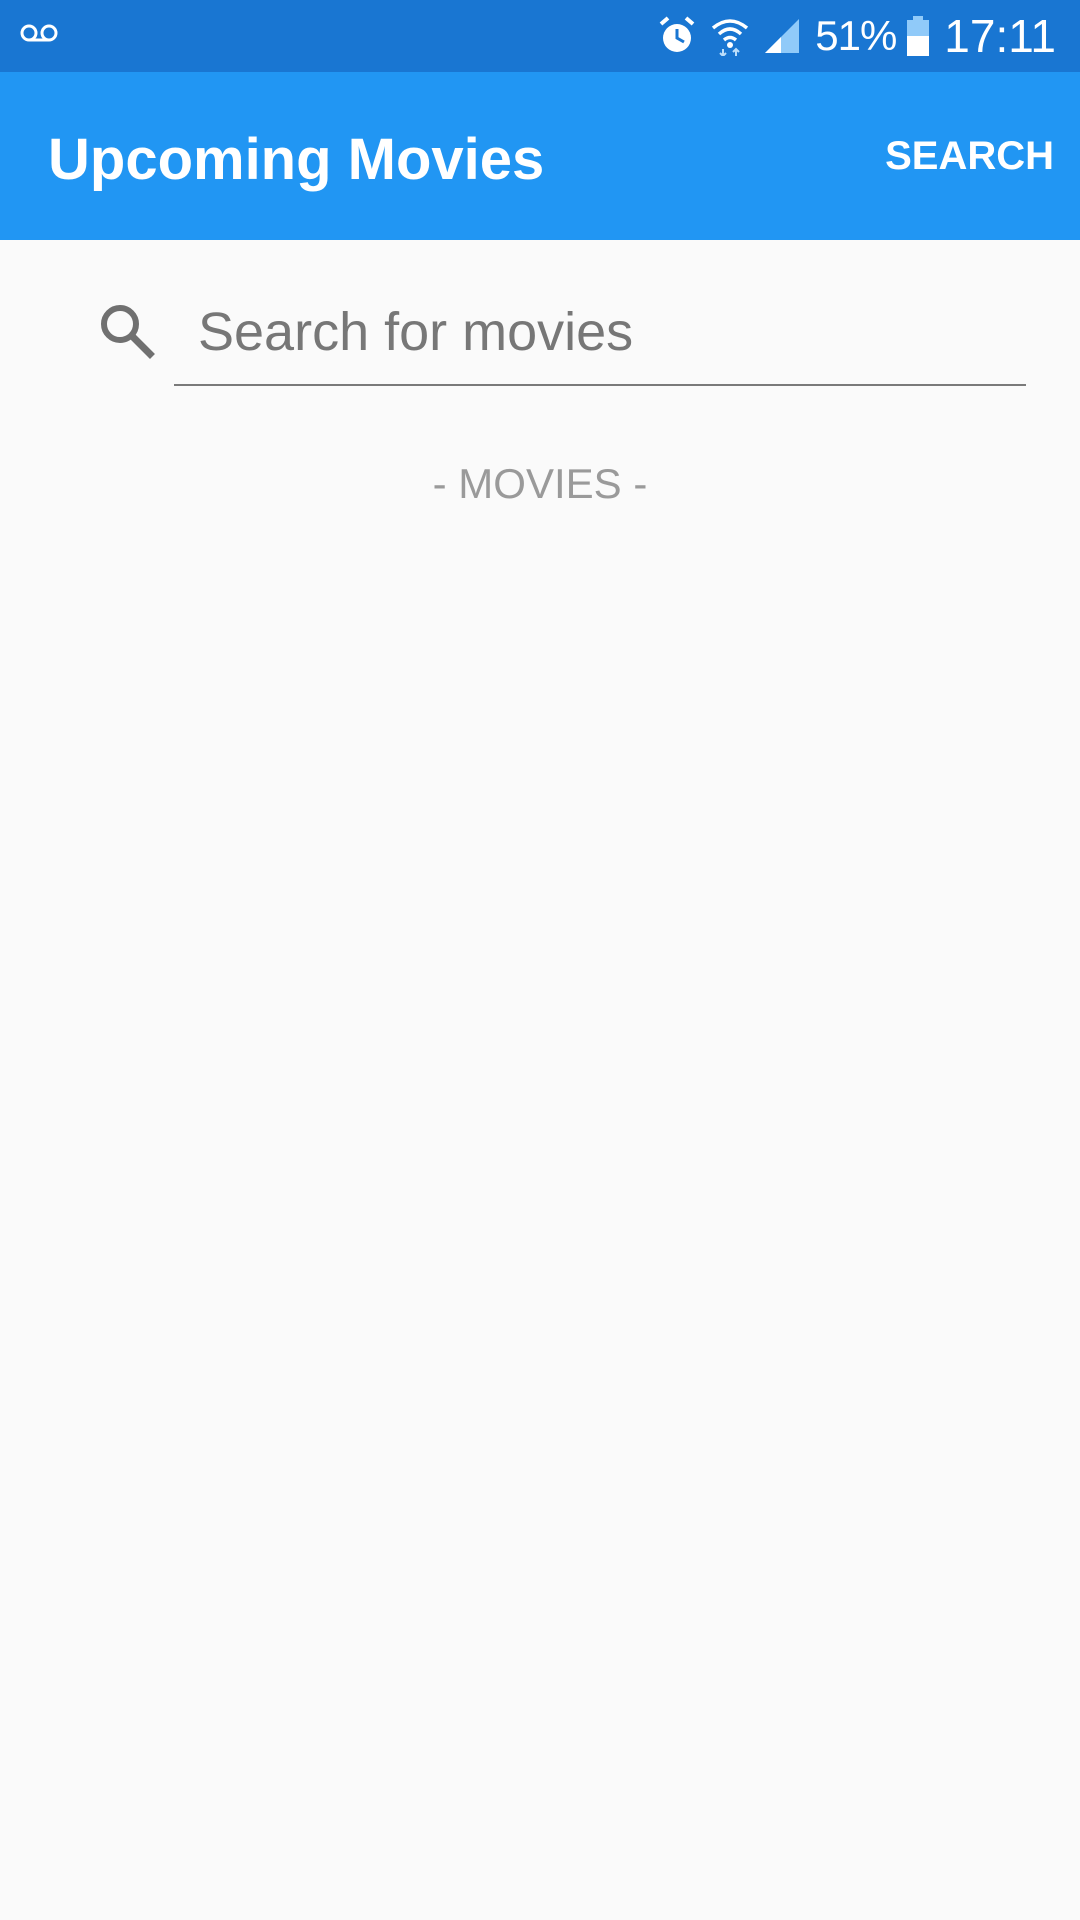  Describe the element at coordinates (677, 34) in the screenshot. I see `alarm-icon` at that location.